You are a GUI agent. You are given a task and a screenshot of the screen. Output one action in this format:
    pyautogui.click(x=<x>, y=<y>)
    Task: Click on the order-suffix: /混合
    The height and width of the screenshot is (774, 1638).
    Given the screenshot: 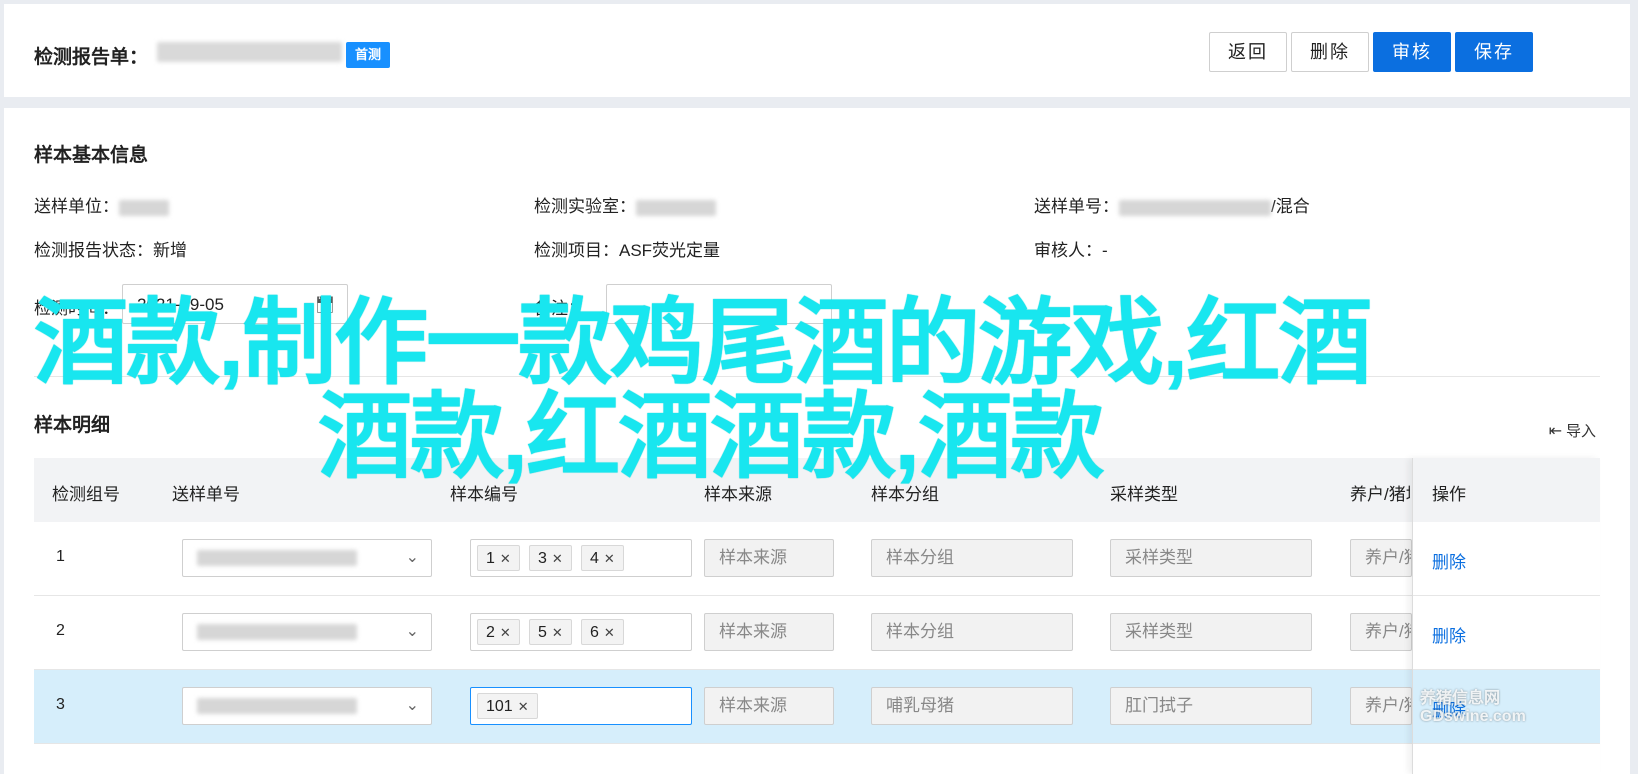 What is the action you would take?
    pyautogui.click(x=1290, y=206)
    